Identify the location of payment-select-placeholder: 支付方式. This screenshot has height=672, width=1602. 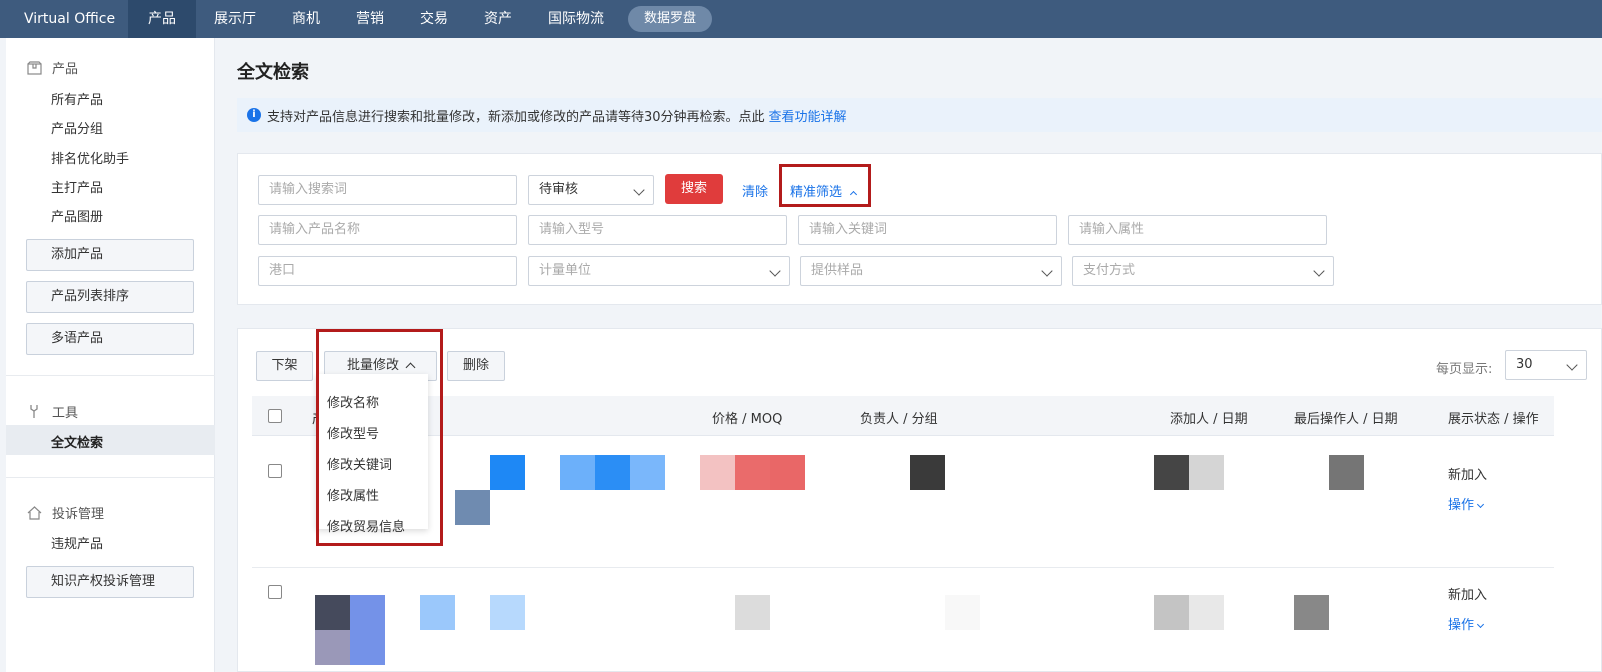
(1109, 270).